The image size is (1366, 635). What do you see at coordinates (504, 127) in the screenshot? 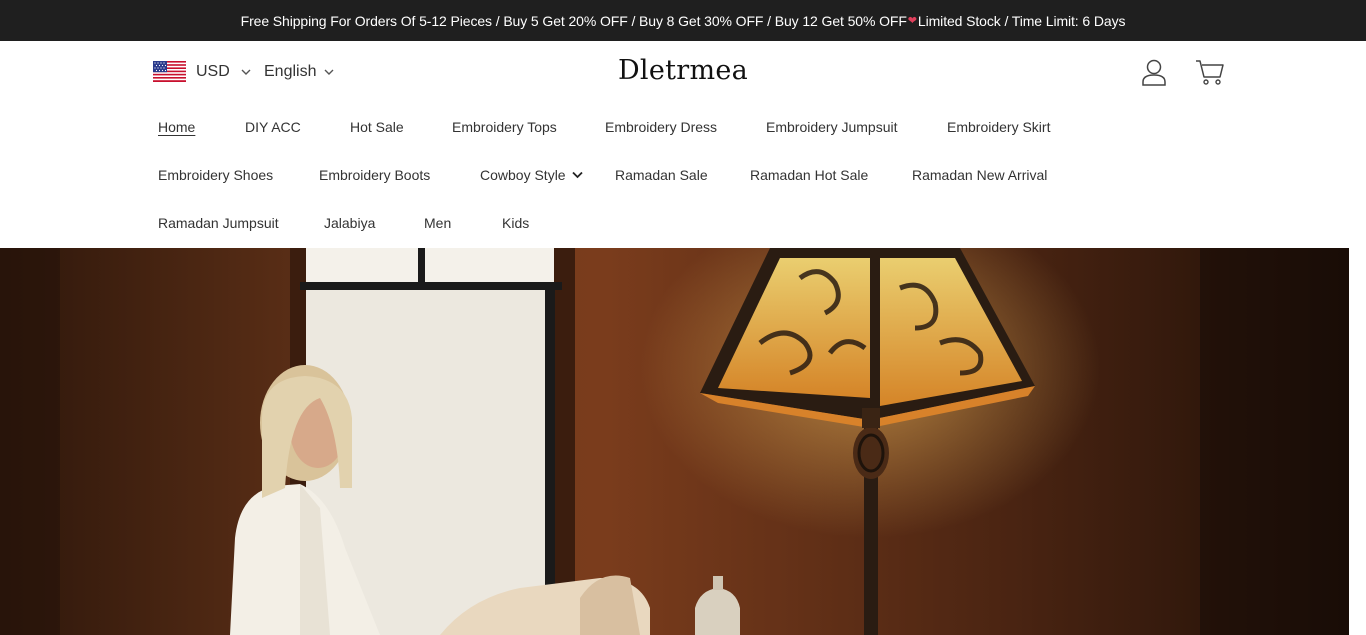
I see `nav-item-embroidery-tops: Embroidery Tops` at bounding box center [504, 127].